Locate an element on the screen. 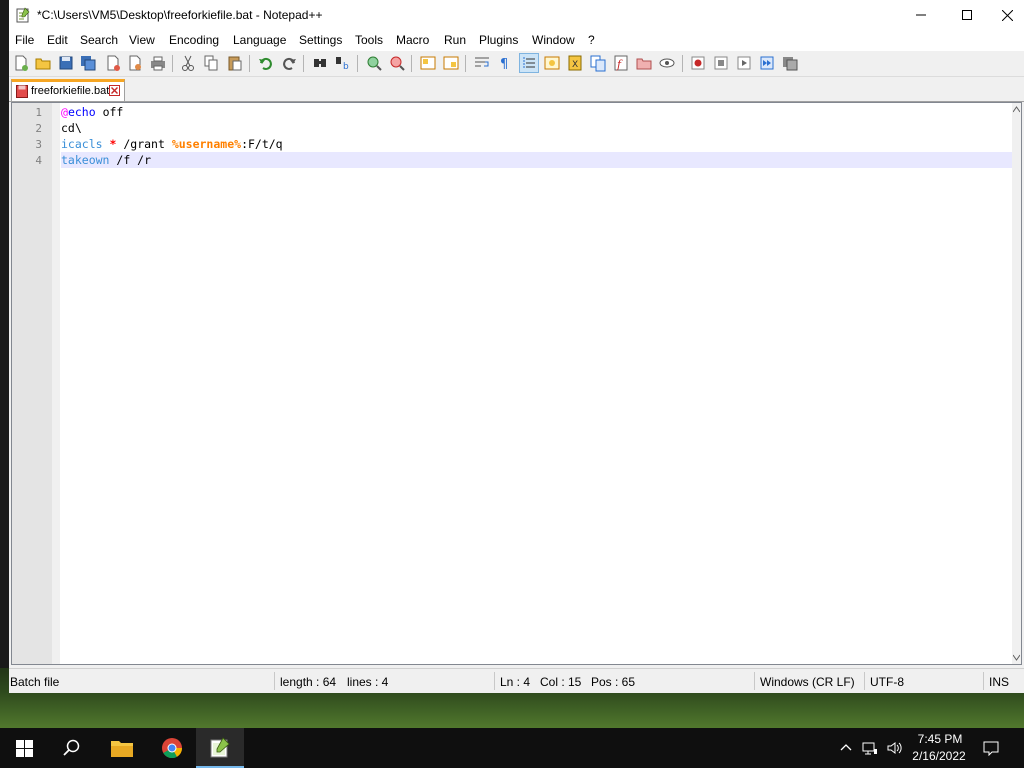 This screenshot has height=768, width=1024. monitoring-icon is located at coordinates (667, 63).